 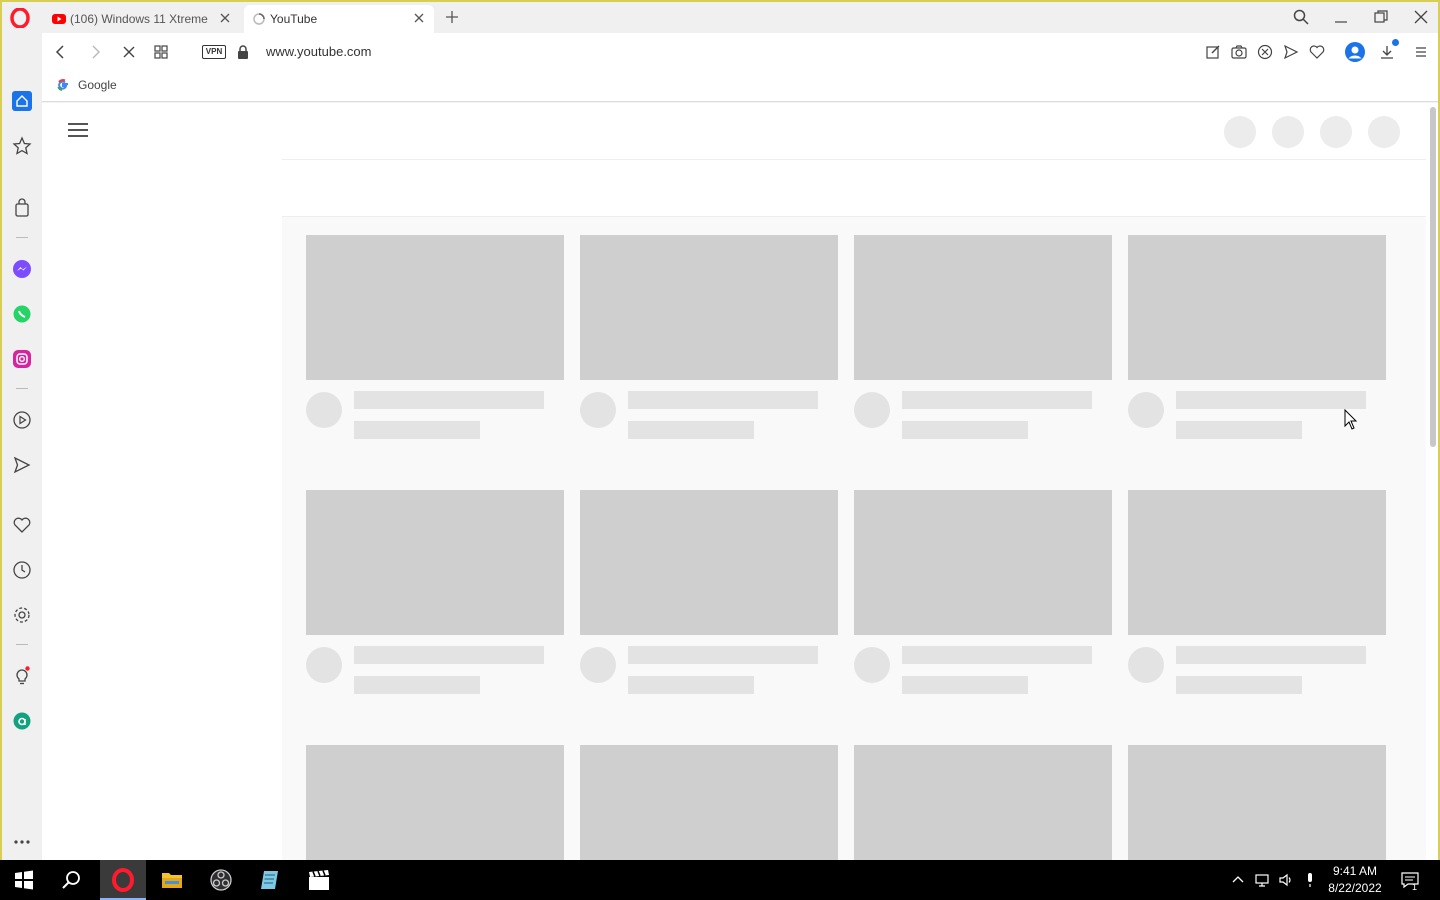 I want to click on microphone-icon, so click(x=1310, y=880).